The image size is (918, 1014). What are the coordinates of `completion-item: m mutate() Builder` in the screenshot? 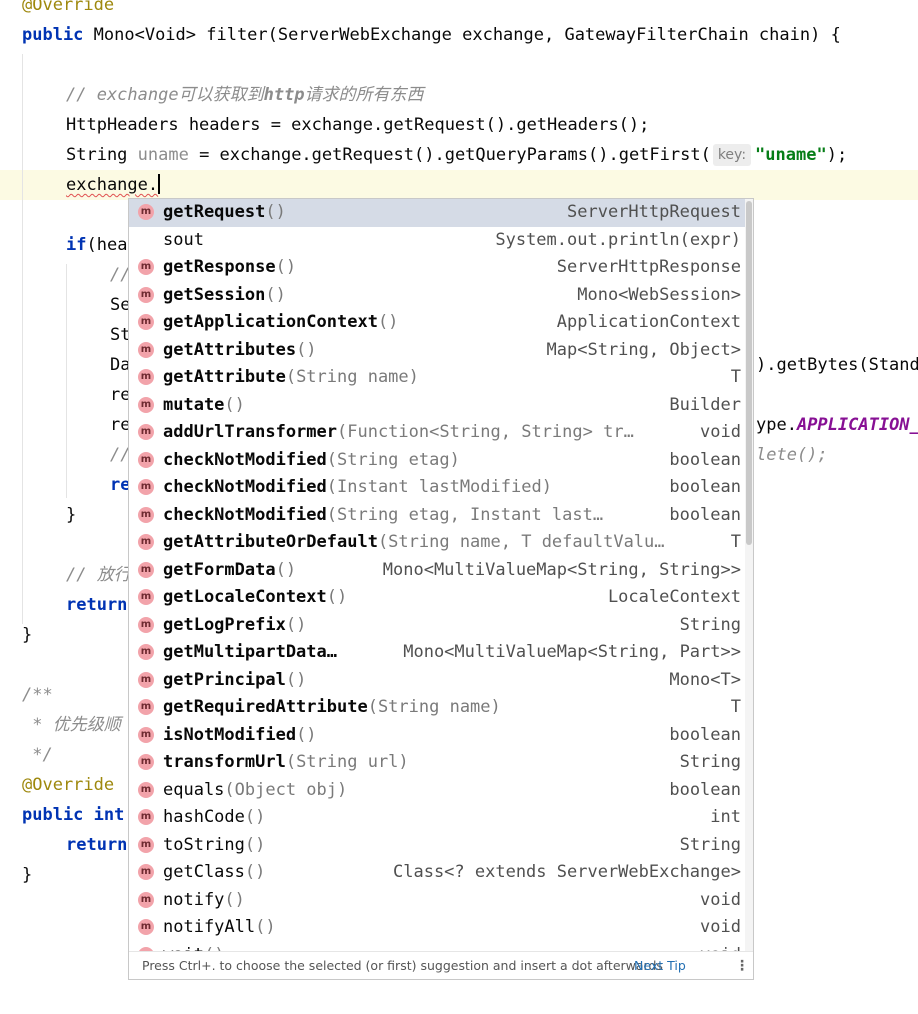 It's located at (437, 406).